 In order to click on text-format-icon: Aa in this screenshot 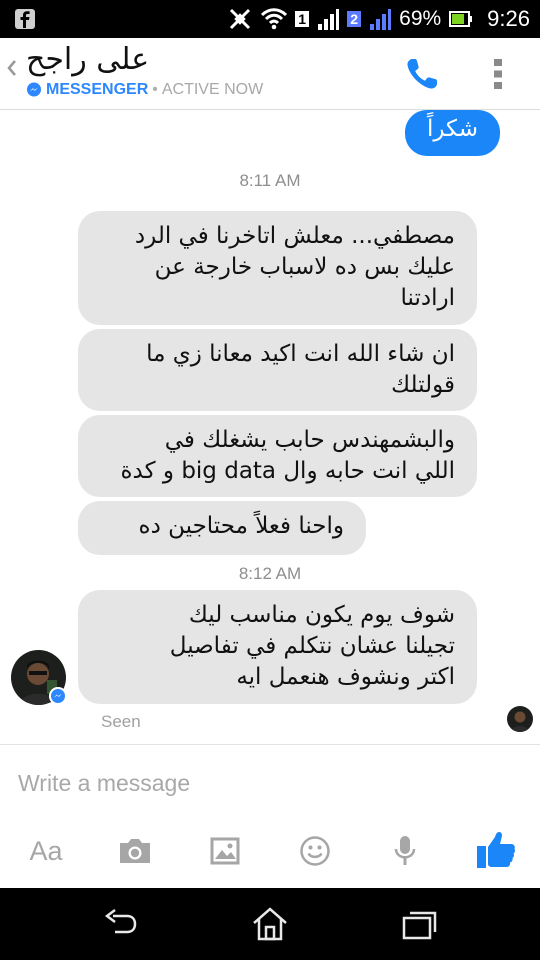, I will do `click(46, 850)`.